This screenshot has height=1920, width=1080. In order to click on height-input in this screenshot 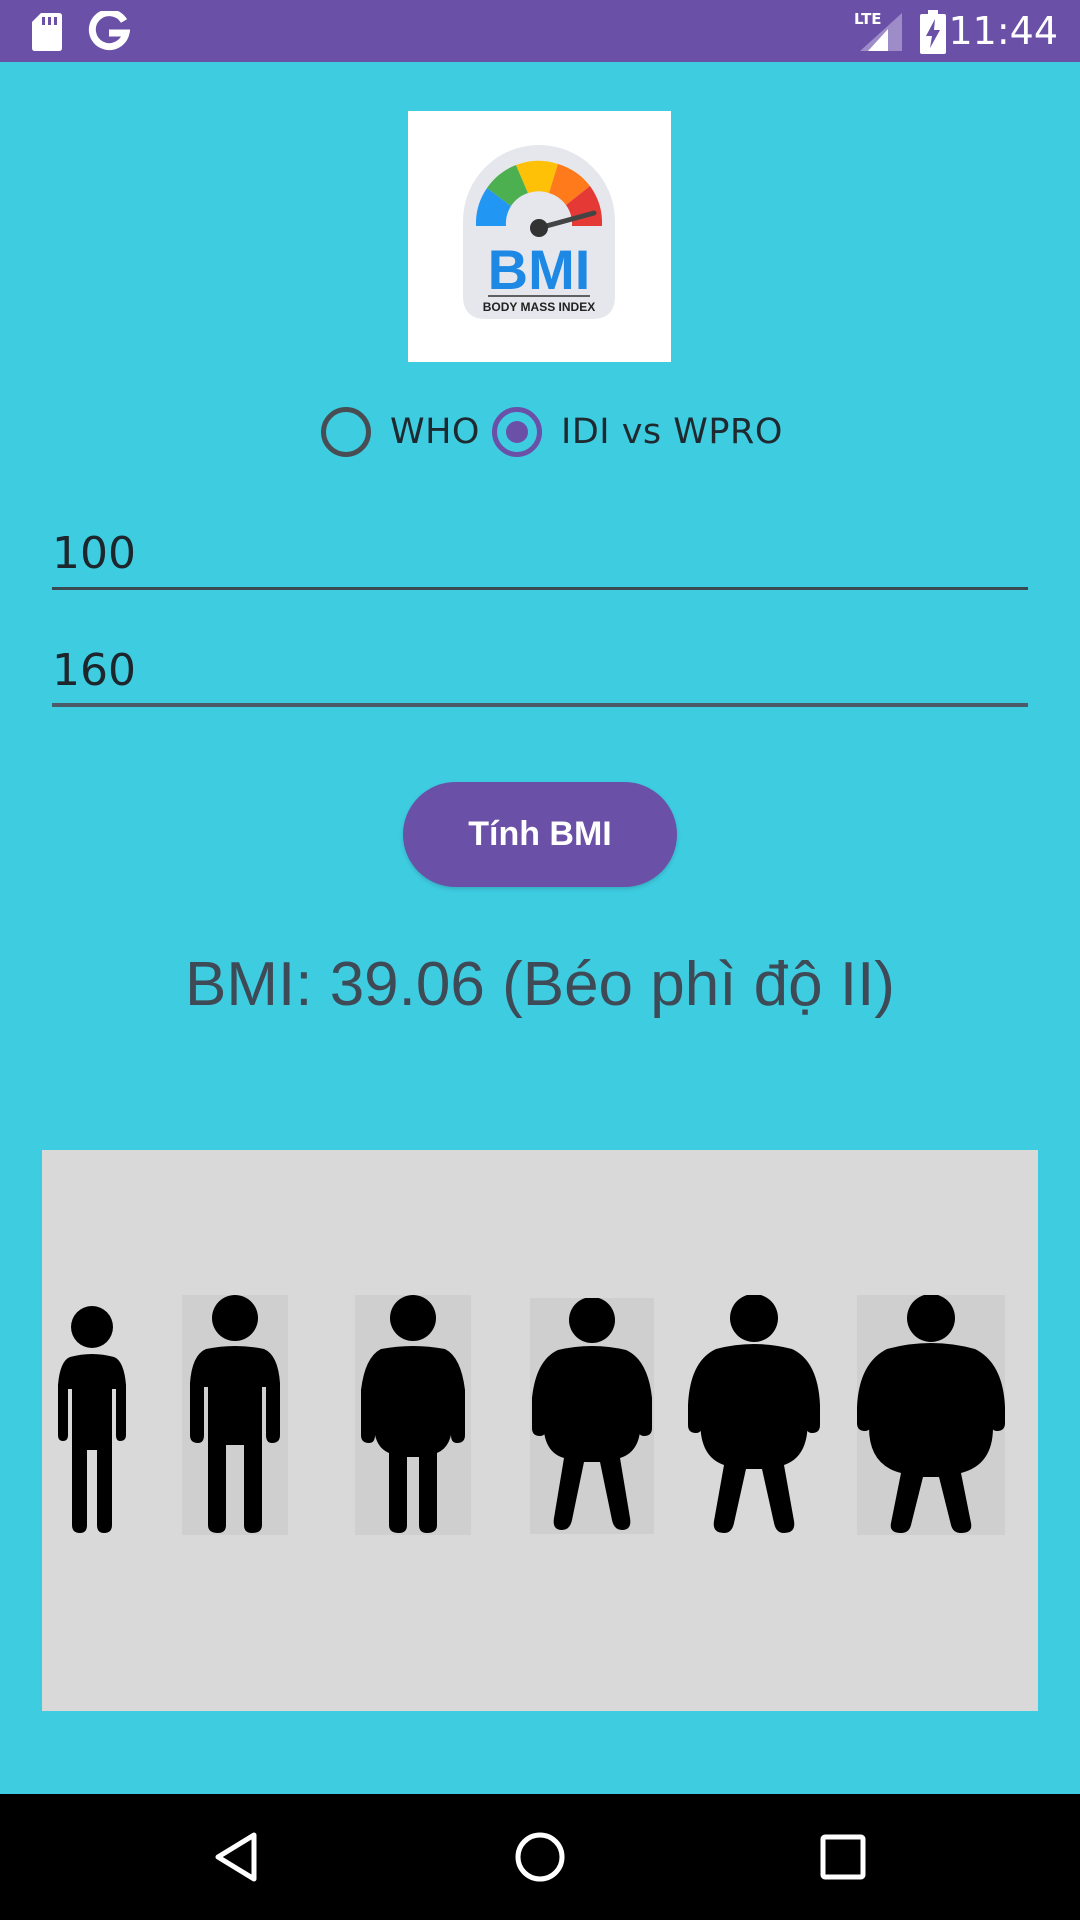, I will do `click(540, 670)`.